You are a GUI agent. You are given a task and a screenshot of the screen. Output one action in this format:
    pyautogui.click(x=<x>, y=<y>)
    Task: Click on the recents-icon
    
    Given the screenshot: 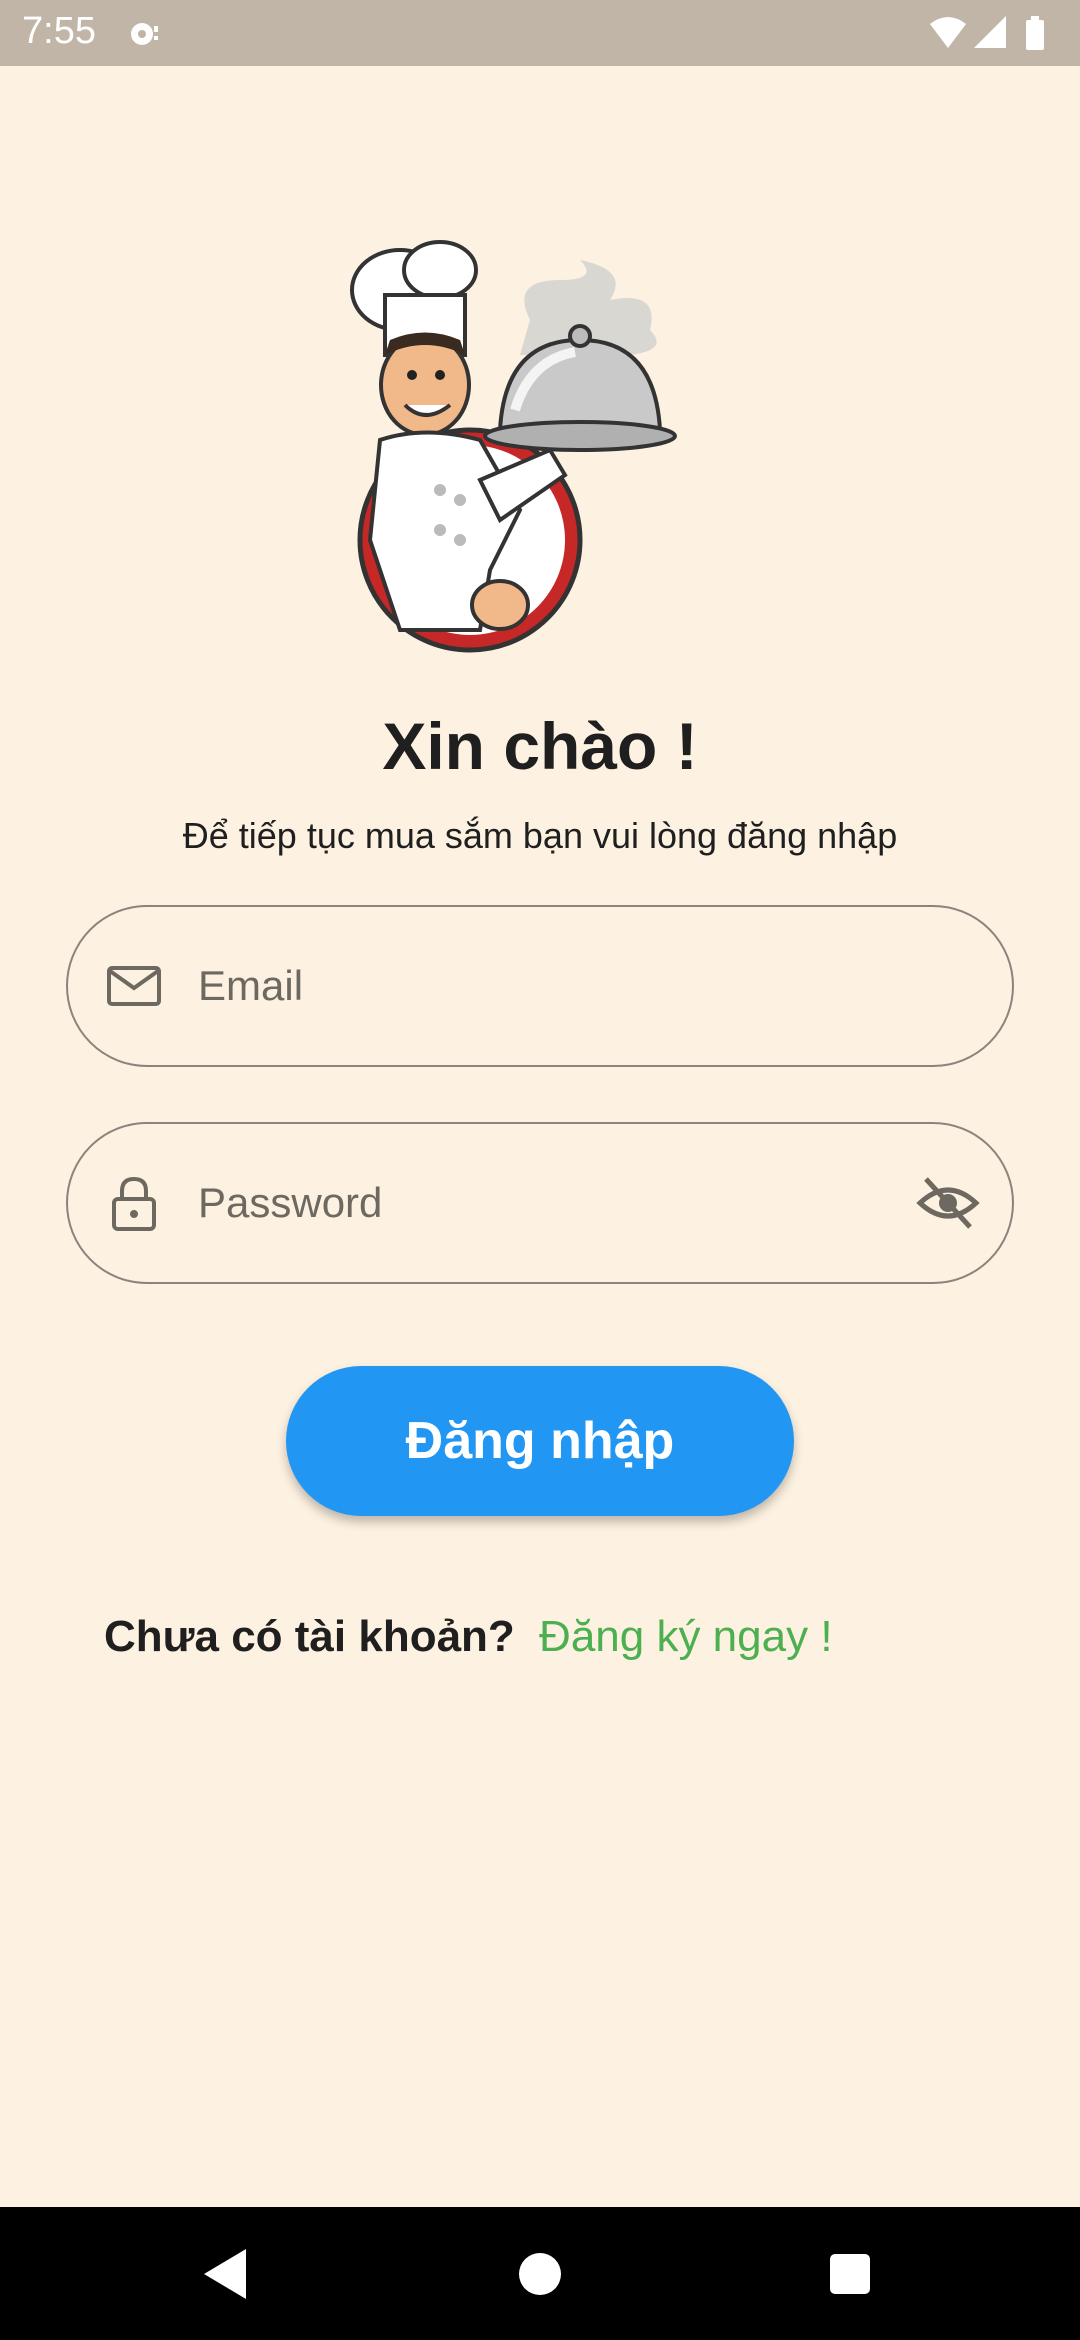 What is the action you would take?
    pyautogui.click(x=850, y=2274)
    